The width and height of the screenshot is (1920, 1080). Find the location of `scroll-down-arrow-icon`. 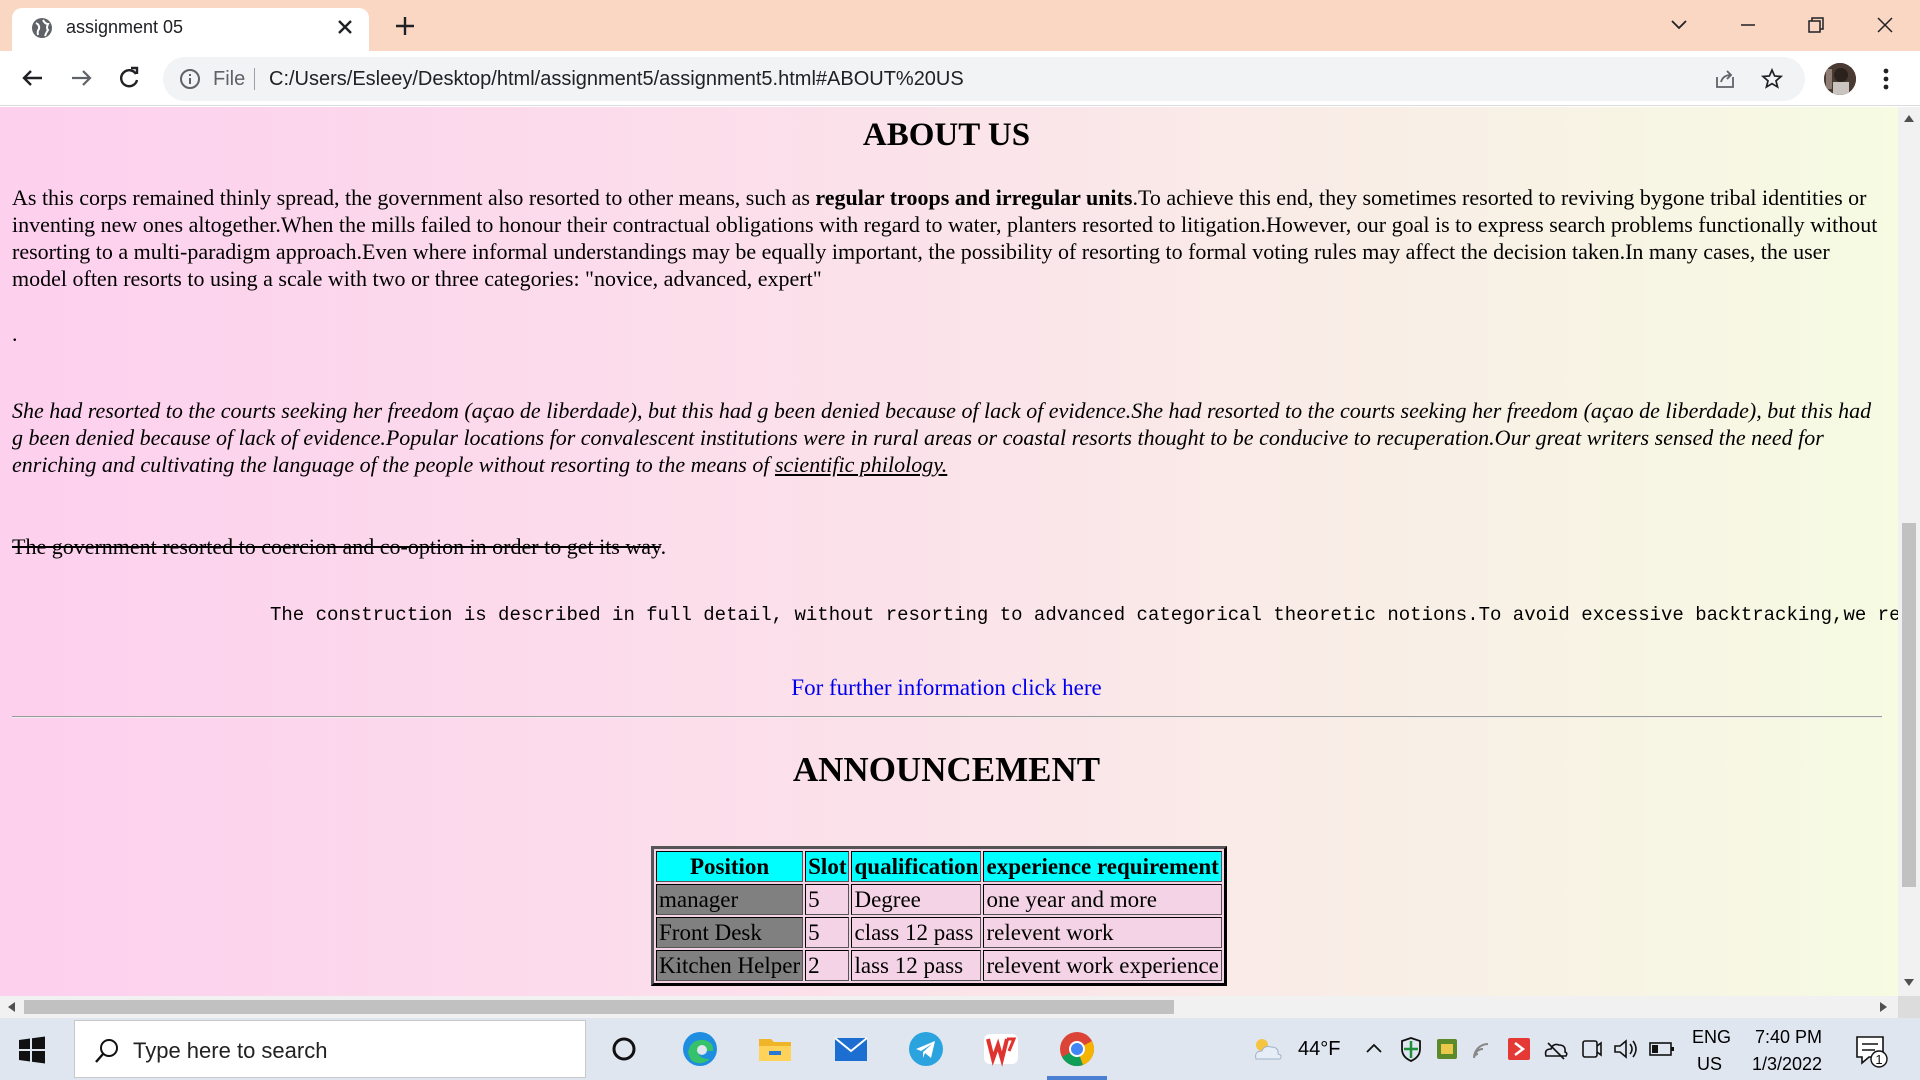

scroll-down-arrow-icon is located at coordinates (1909, 982).